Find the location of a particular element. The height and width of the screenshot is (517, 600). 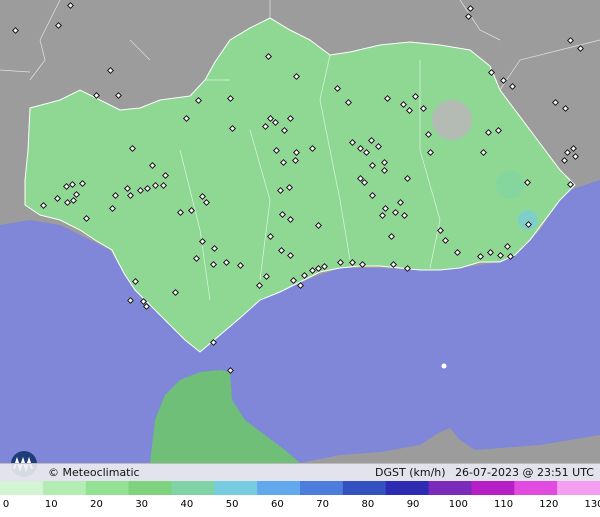

scale-tick-label: 30 is located at coordinates (142, 504).